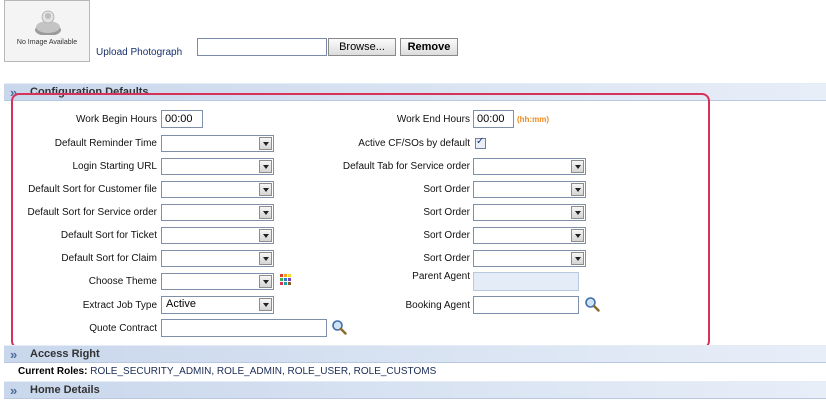 Image resolution: width=826 pixels, height=400 pixels. What do you see at coordinates (109, 258) in the screenshot?
I see `sort-claim-label: Default Sort for Claim` at bounding box center [109, 258].